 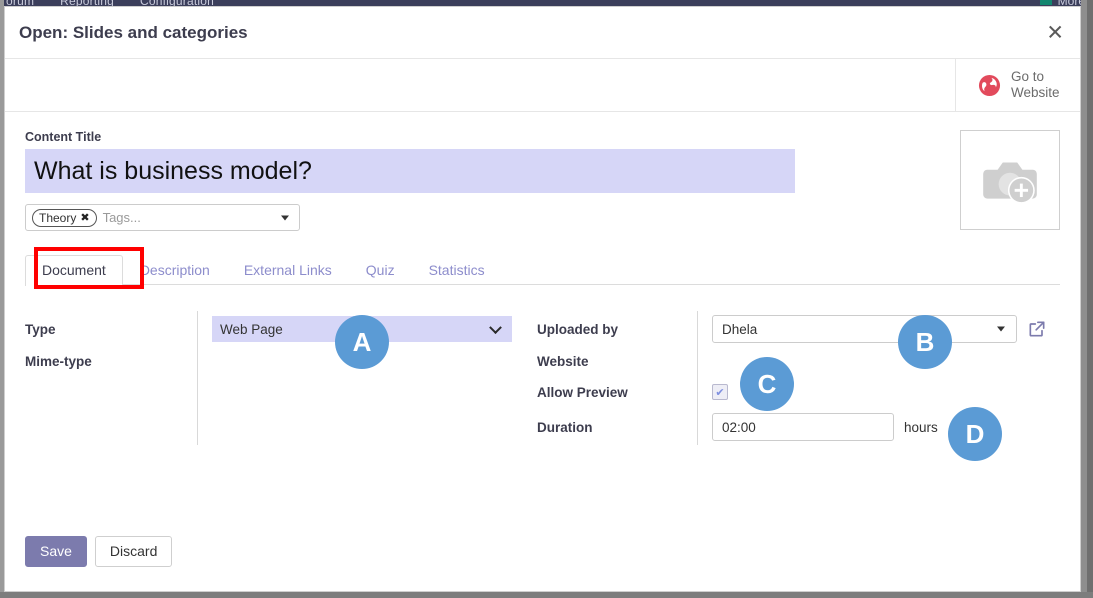 What do you see at coordinates (803, 427) in the screenshot?
I see `duration-input` at bounding box center [803, 427].